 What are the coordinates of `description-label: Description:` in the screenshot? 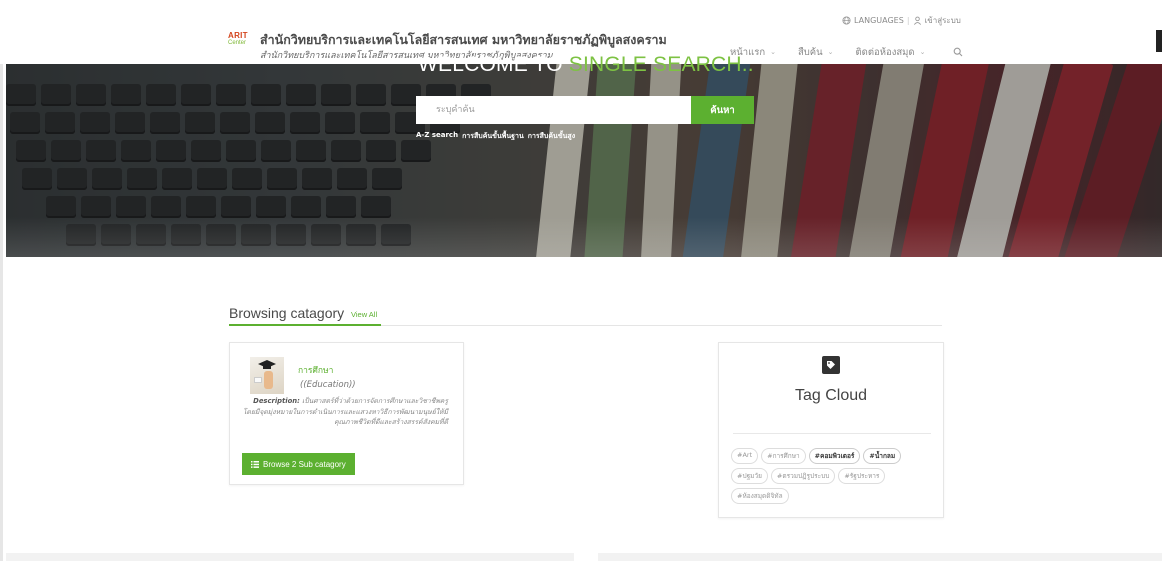 It's located at (276, 401).